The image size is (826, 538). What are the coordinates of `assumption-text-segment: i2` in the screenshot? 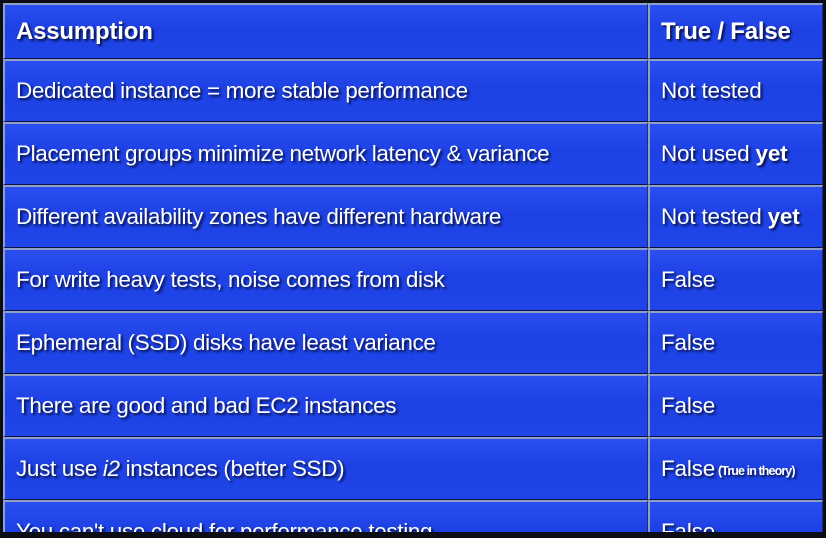 It's located at (111, 468).